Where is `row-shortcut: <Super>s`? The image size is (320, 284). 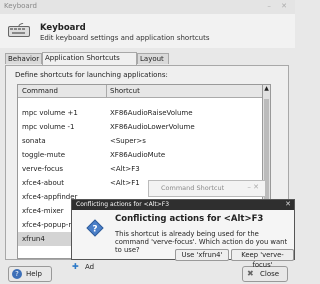 row-shortcut: <Super>s is located at coordinates (128, 141).